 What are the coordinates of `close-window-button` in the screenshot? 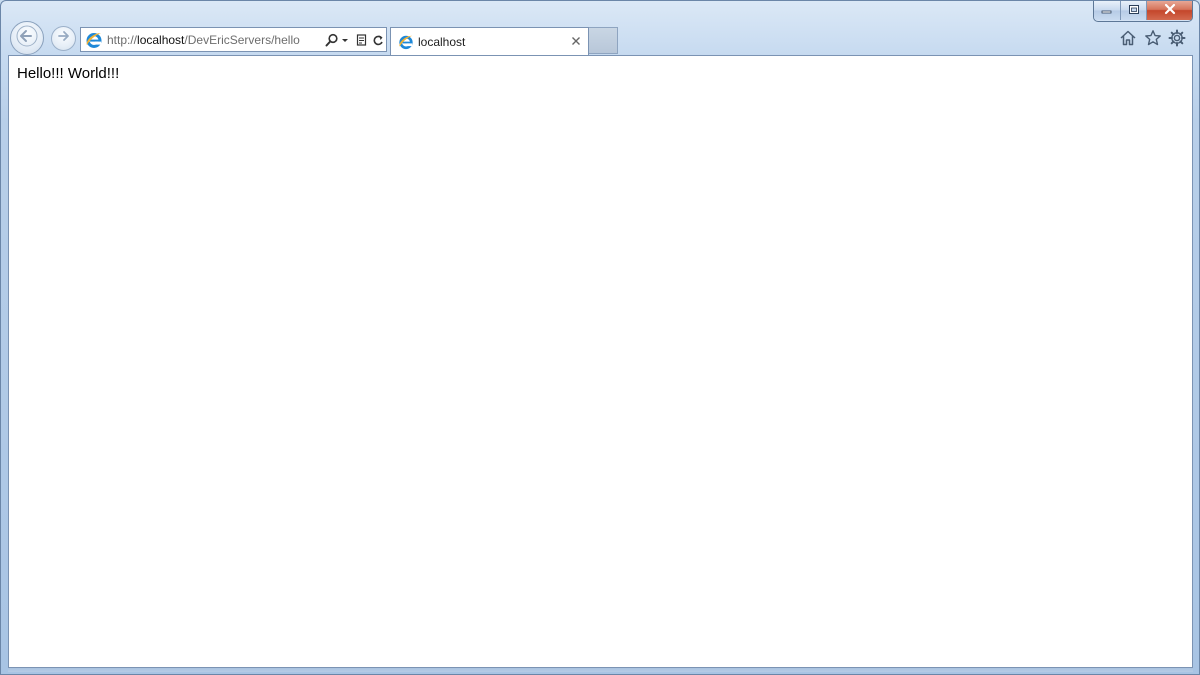 It's located at (1169, 10).